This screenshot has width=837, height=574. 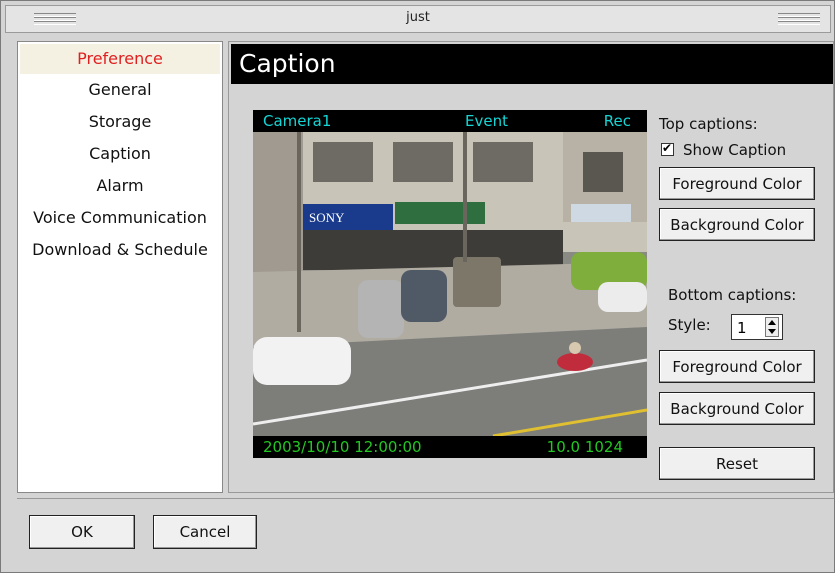 I want to click on top-foreground-color-button: Foreground Color, so click(x=737, y=183).